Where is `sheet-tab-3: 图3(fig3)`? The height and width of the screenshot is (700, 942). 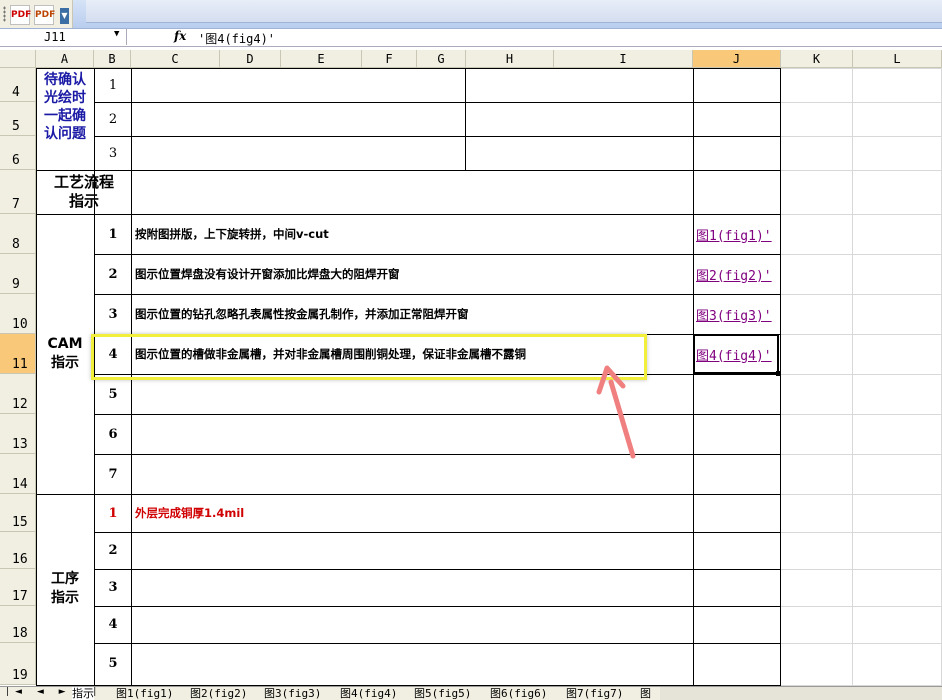 sheet-tab-3: 图3(fig3) is located at coordinates (292, 693).